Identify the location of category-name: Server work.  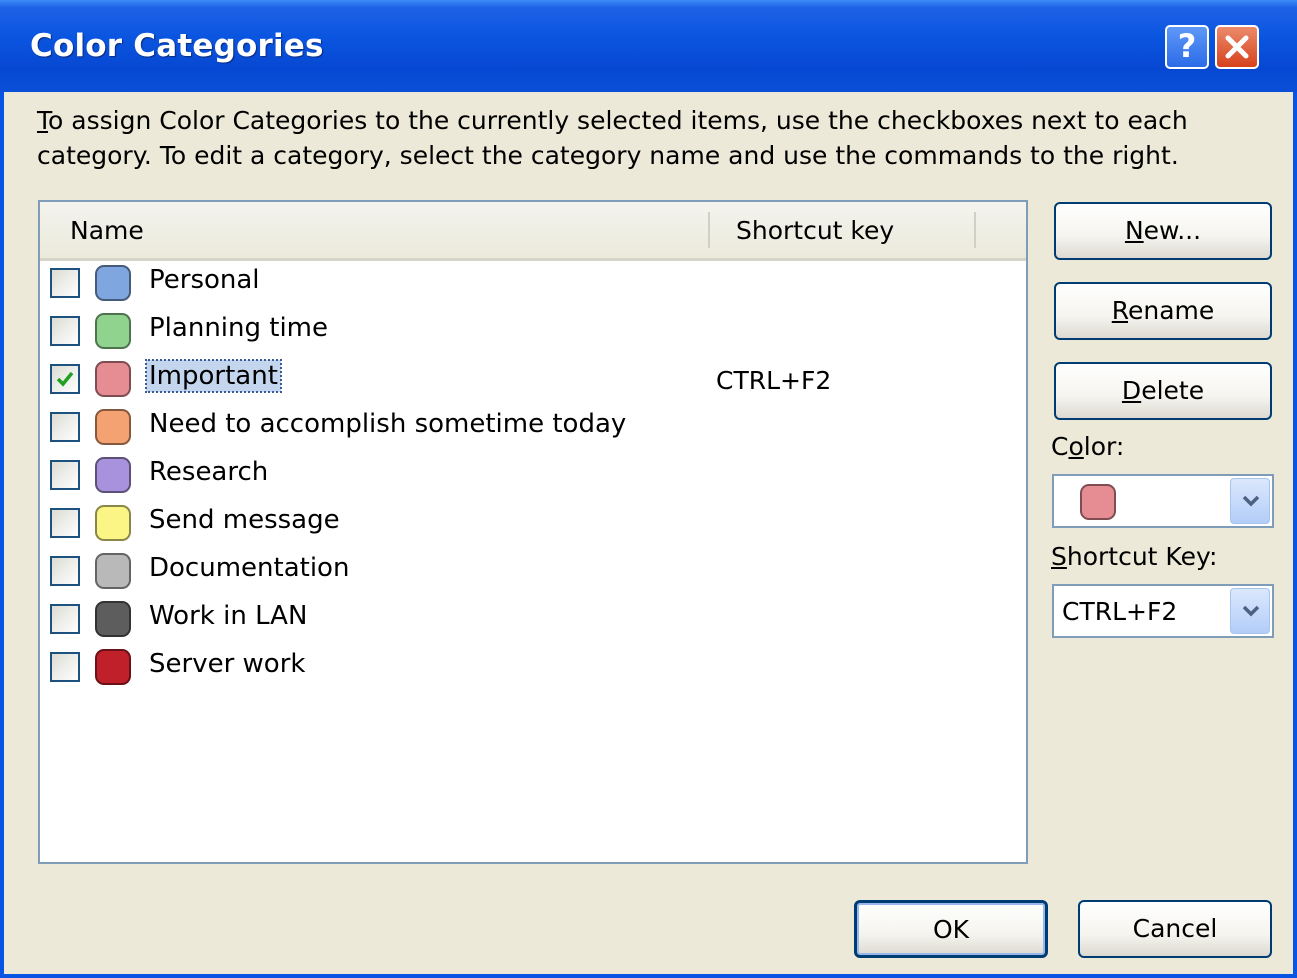
(227, 664).